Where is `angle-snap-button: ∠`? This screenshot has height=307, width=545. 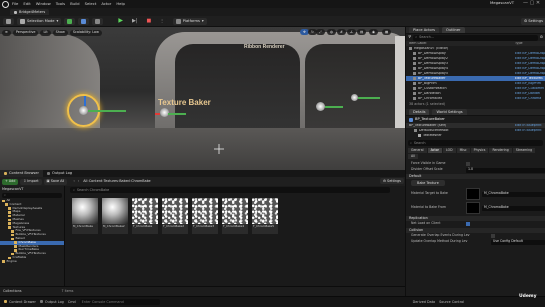
angle-snap-button: ∠ is located at coordinates (352, 32).